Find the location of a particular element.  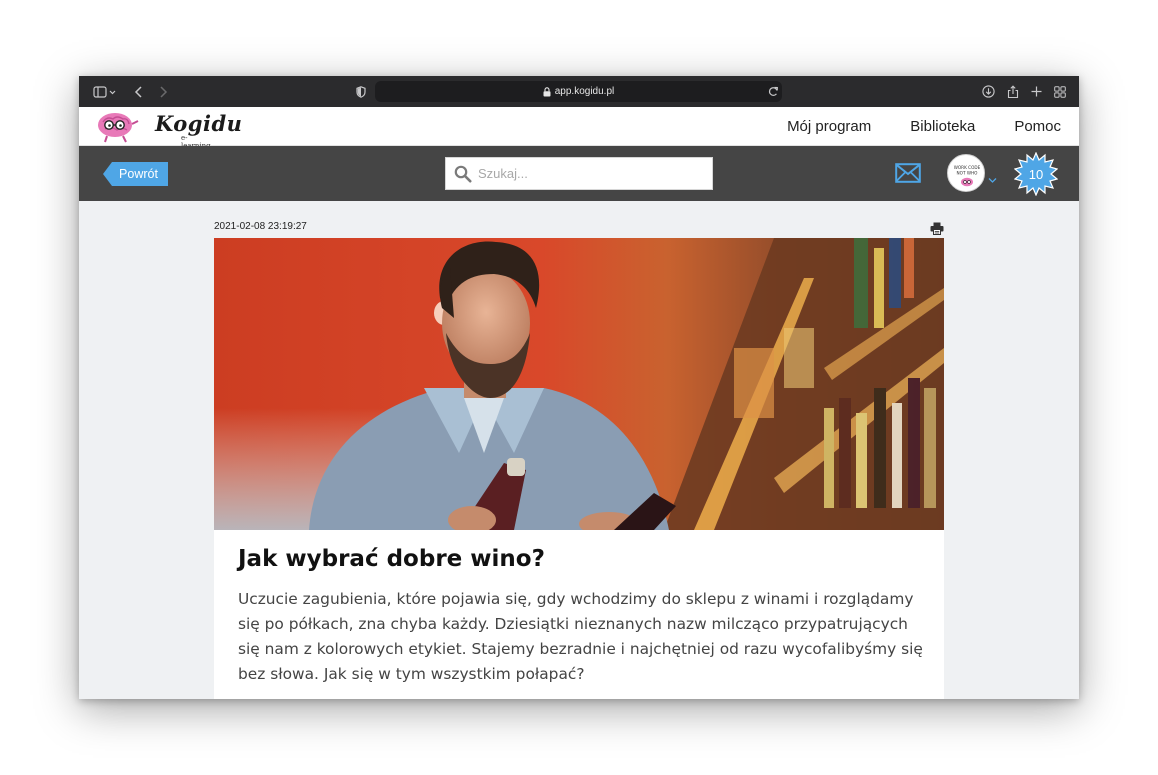

avatar: WORK CODE NOT WHO is located at coordinates (966, 173).